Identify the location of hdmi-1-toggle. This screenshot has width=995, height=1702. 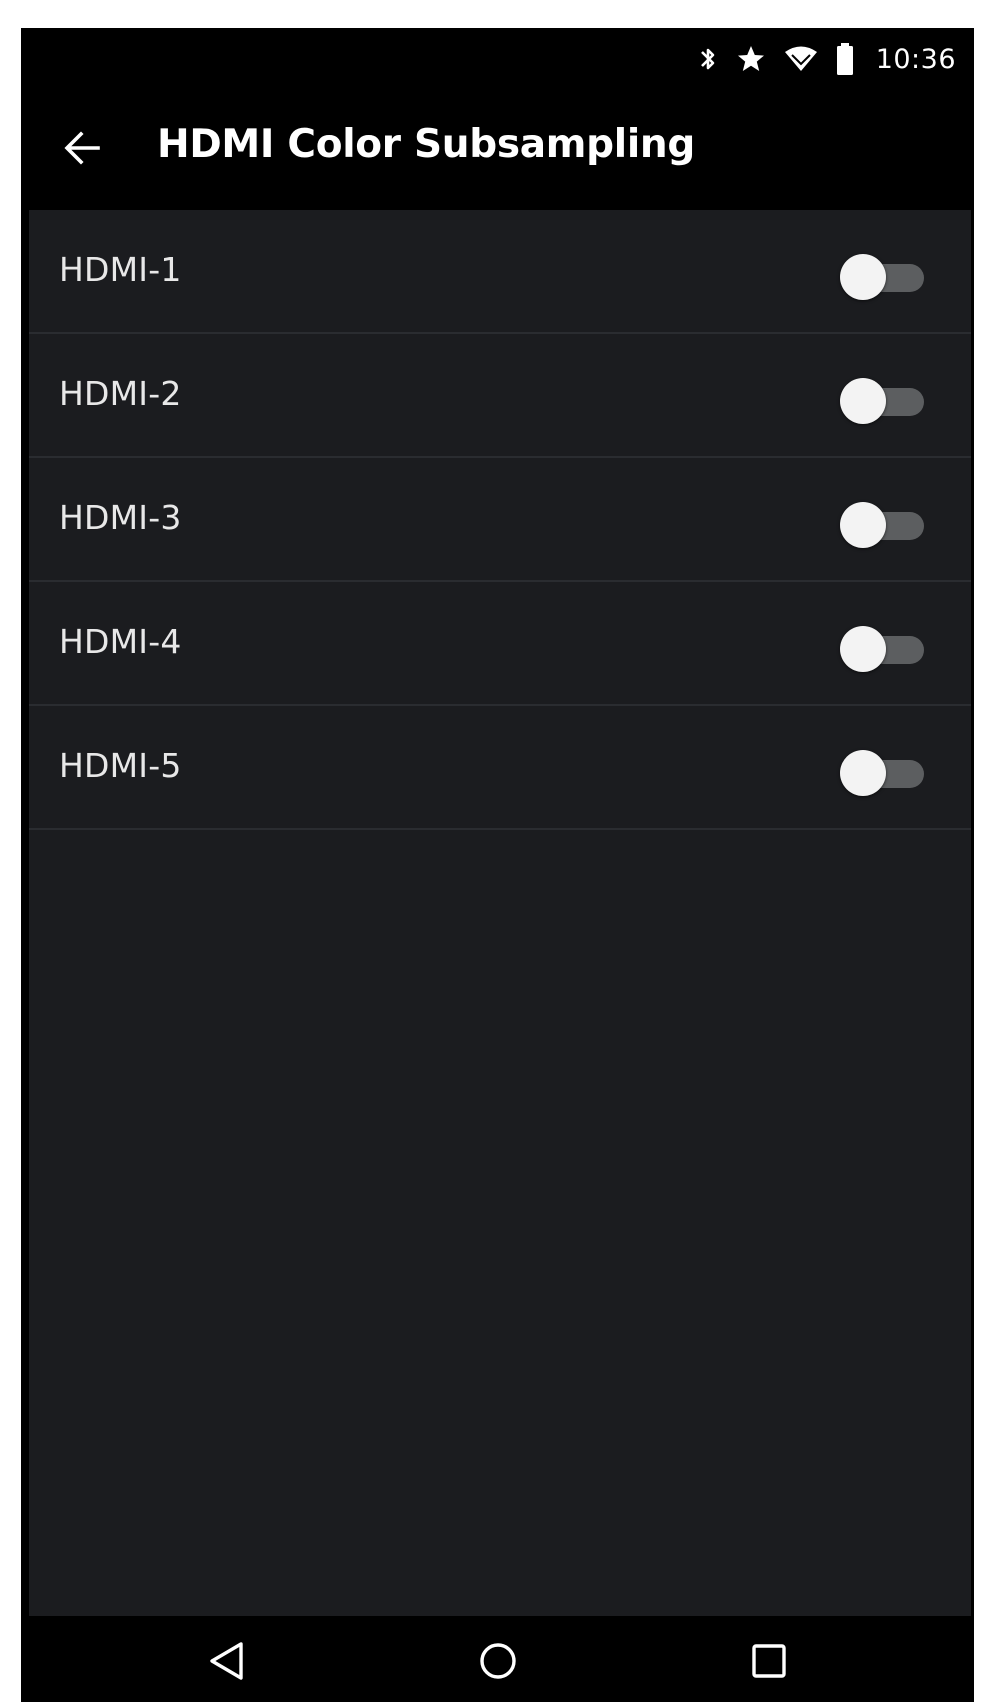
(884, 277).